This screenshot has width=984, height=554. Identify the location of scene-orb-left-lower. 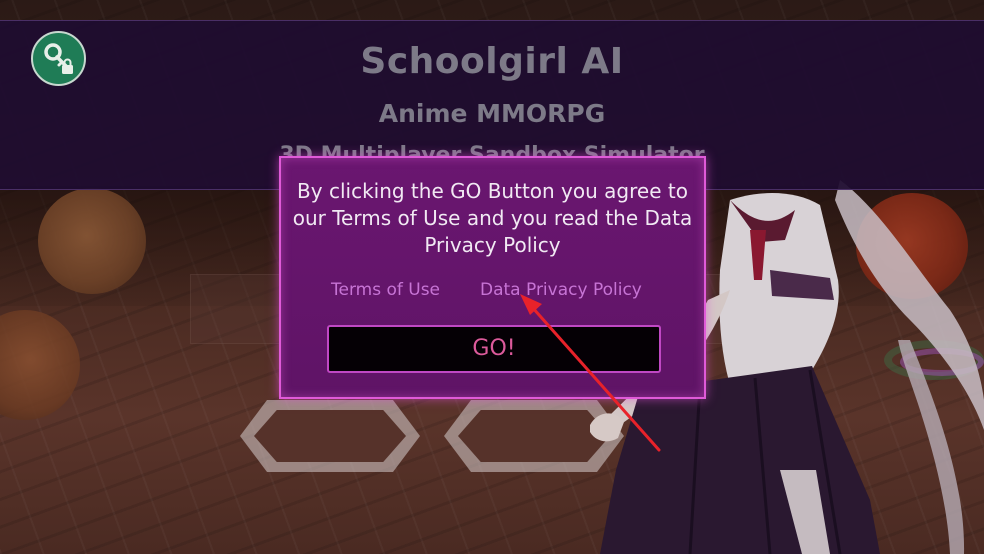
(40, 365).